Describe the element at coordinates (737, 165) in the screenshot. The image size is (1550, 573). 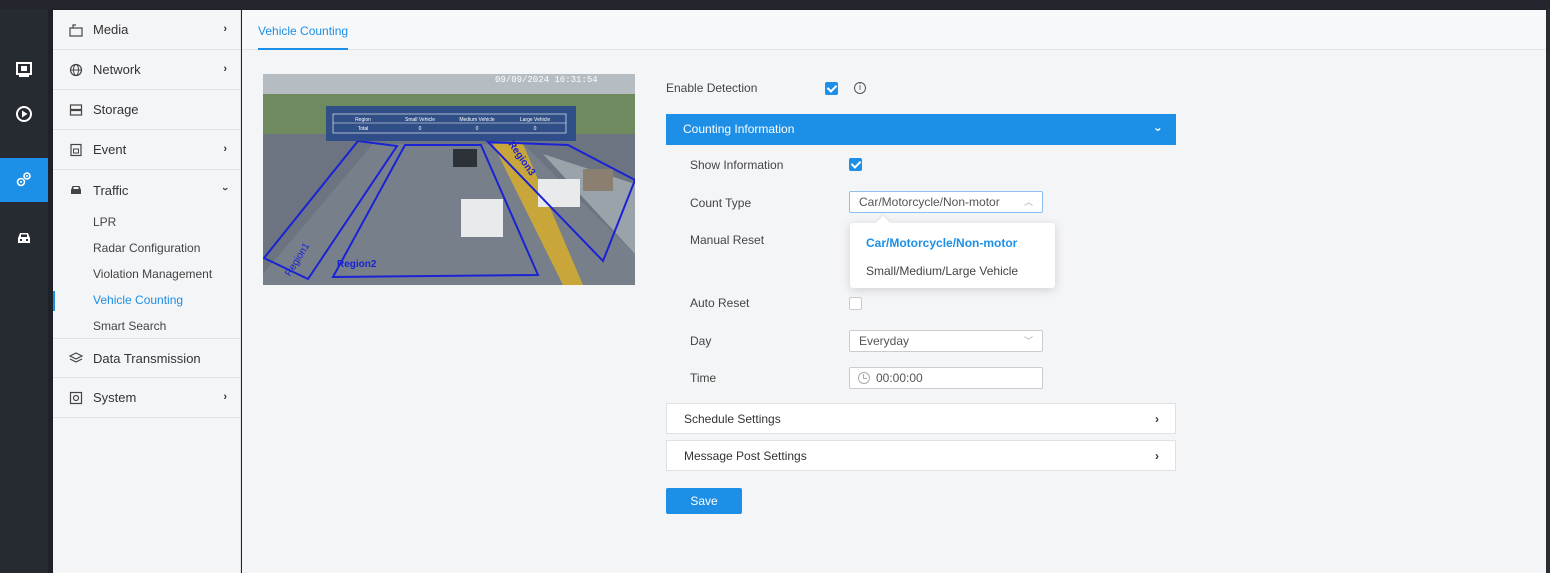
I see `show-information-label: Show Information` at that location.